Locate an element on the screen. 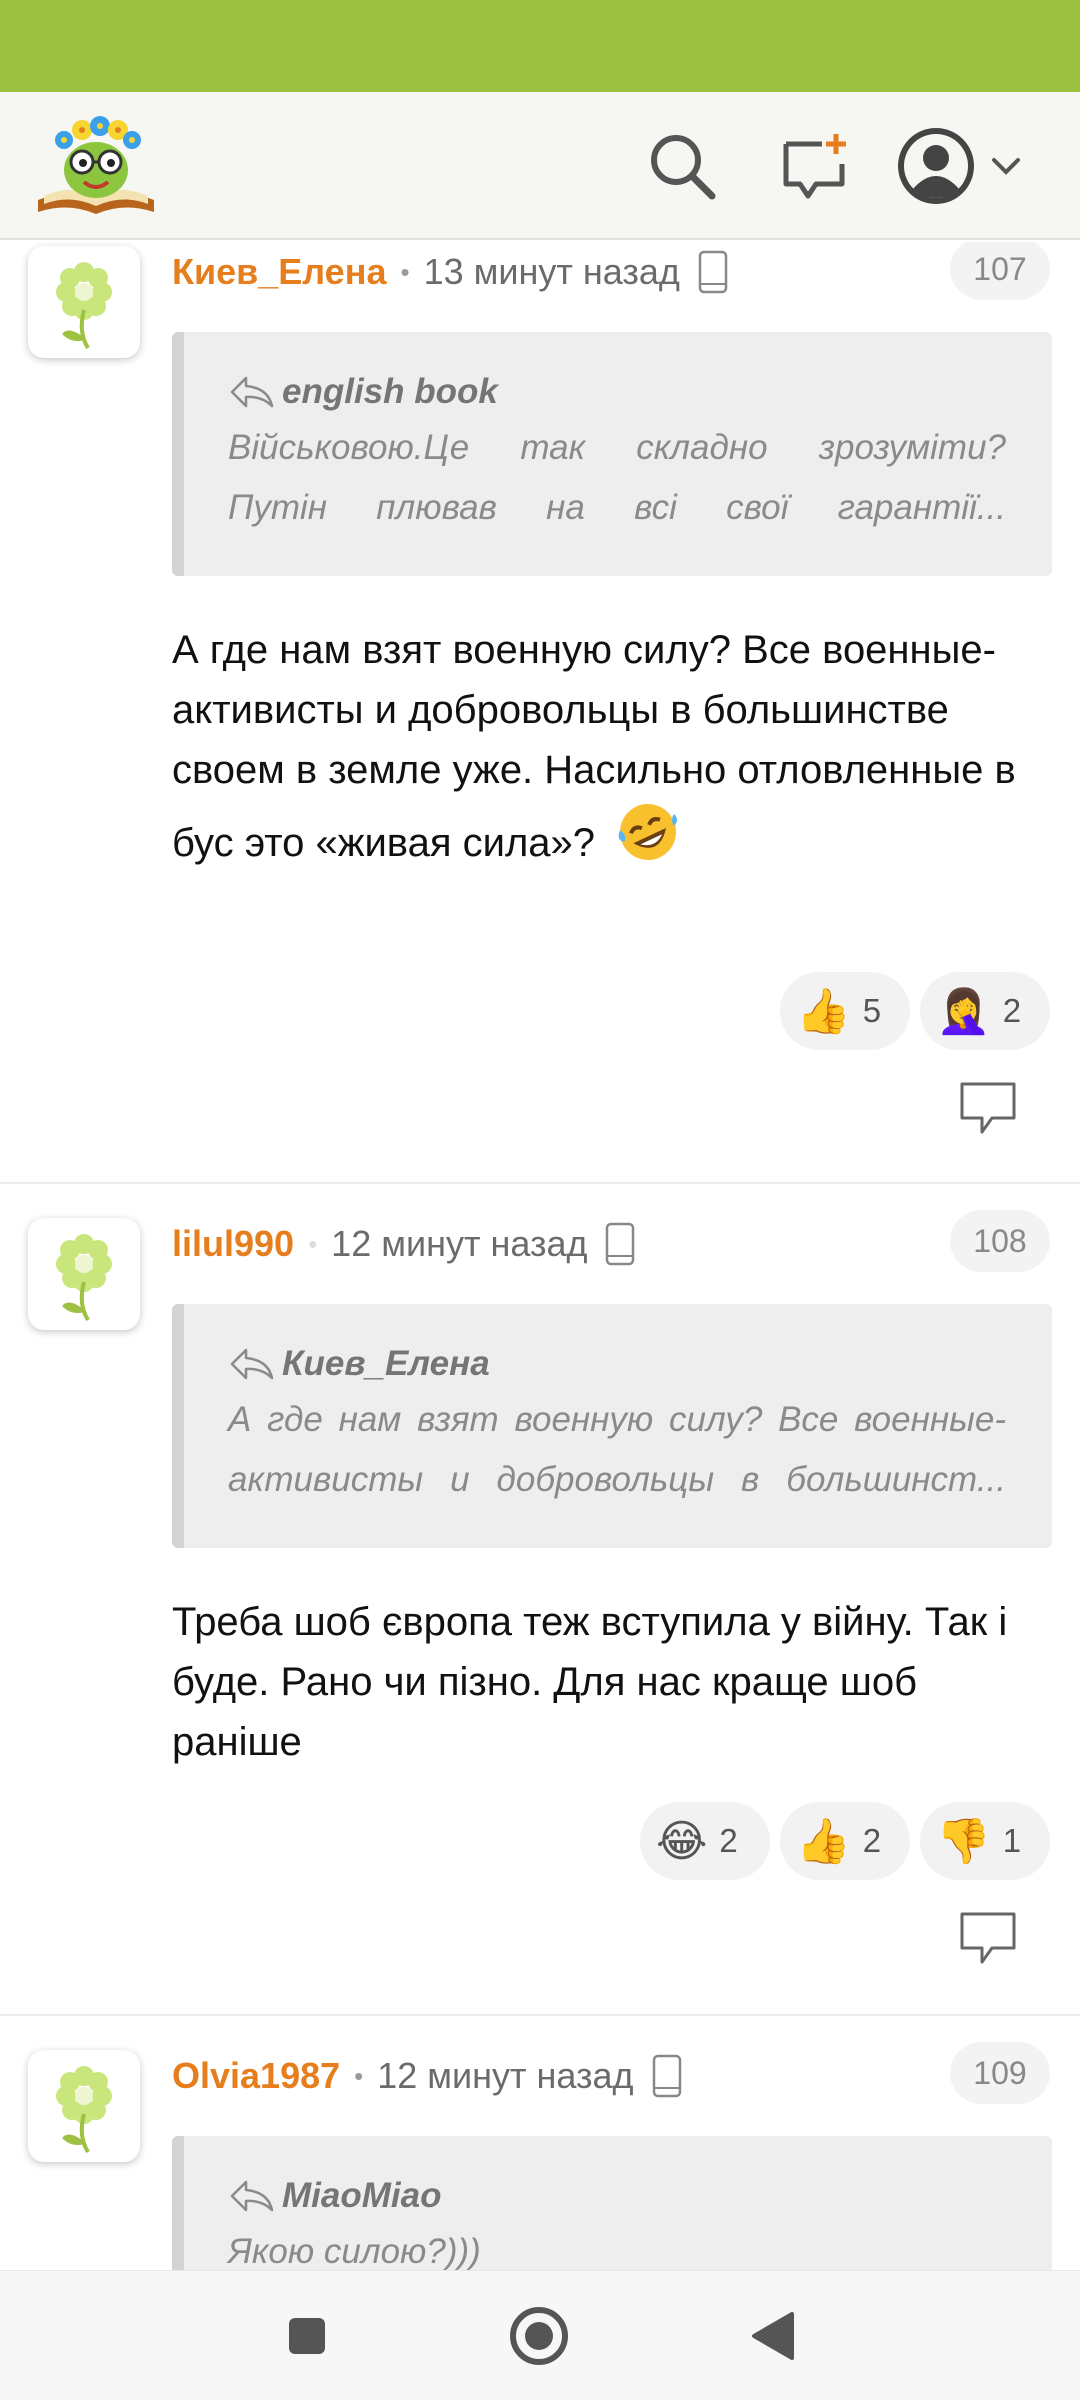 This screenshot has width=1080, height=2400. comment-number-badge: 107 is located at coordinates (1000, 271).